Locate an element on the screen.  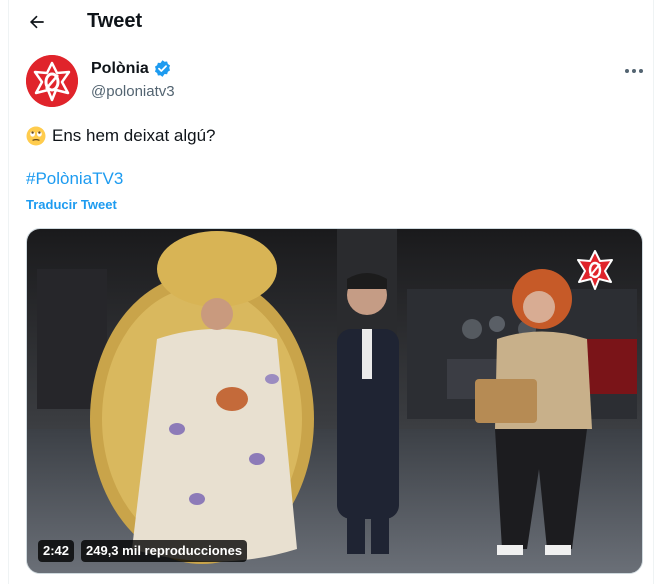
video-duration-badge: 2:42 is located at coordinates (56, 551).